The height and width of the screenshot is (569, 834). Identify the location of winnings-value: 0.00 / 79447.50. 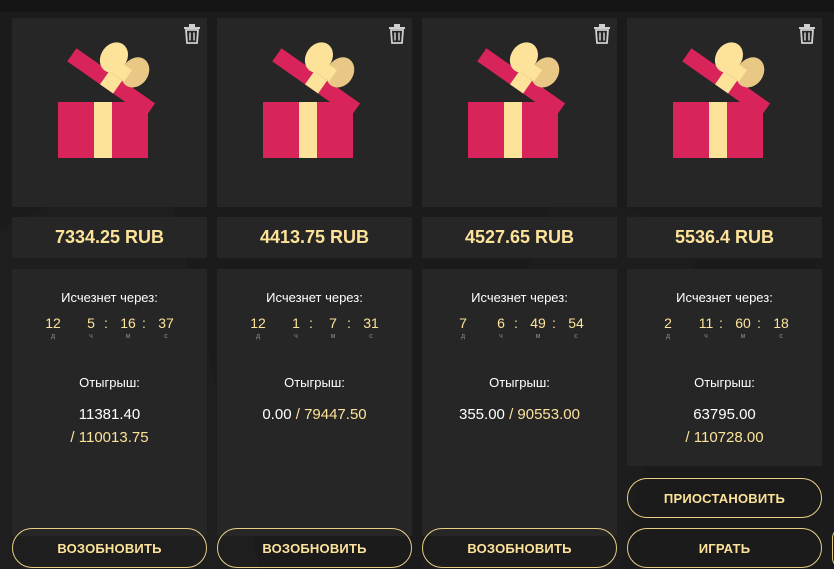
(314, 414).